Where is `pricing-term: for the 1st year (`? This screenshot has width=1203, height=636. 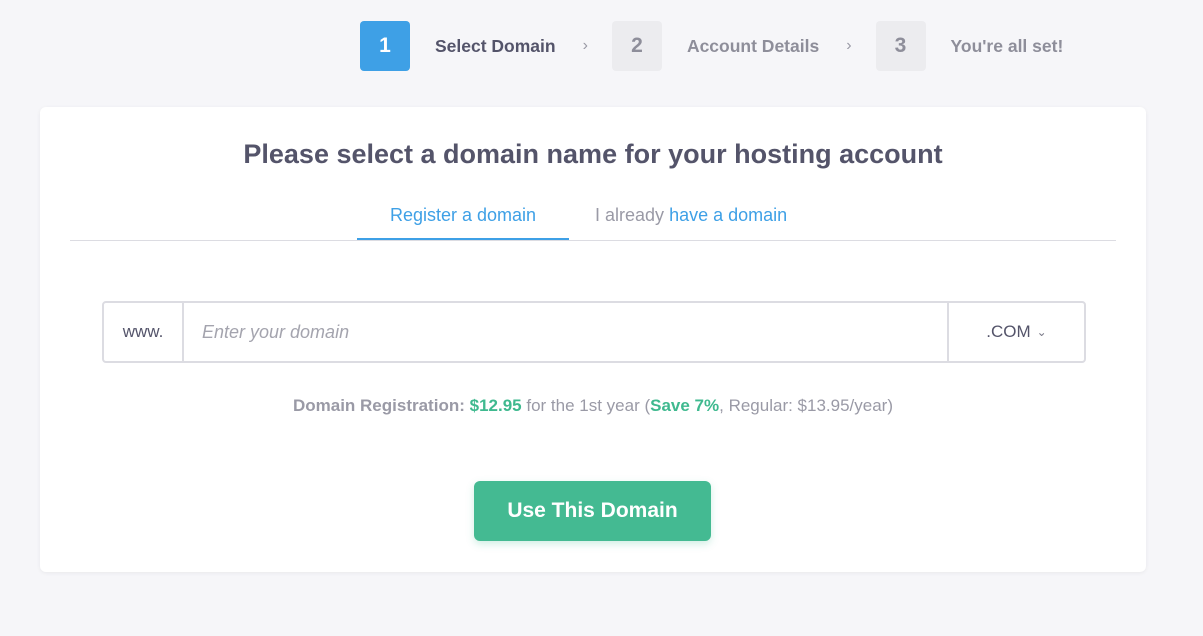
pricing-term: for the 1st year ( is located at coordinates (588, 405).